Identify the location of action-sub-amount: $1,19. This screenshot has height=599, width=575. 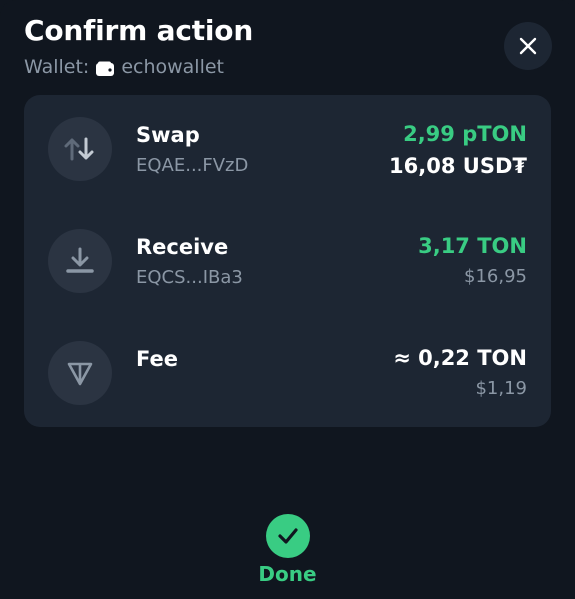
(501, 388).